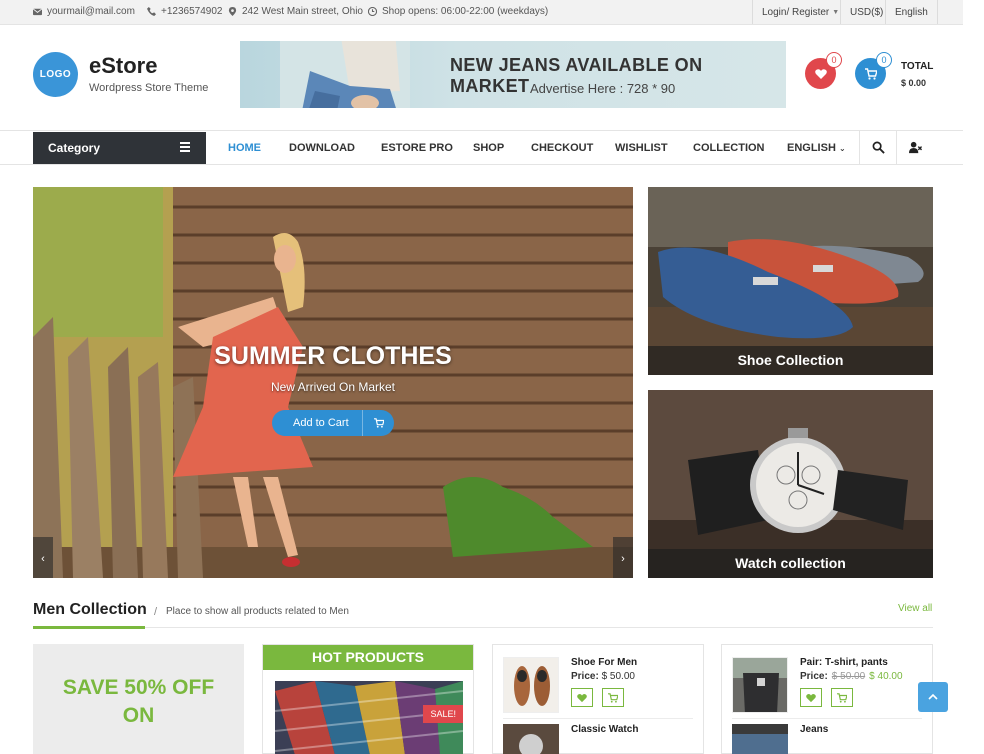 The width and height of the screenshot is (984, 754). What do you see at coordinates (123, 66) in the screenshot?
I see `site-title: eStore` at bounding box center [123, 66].